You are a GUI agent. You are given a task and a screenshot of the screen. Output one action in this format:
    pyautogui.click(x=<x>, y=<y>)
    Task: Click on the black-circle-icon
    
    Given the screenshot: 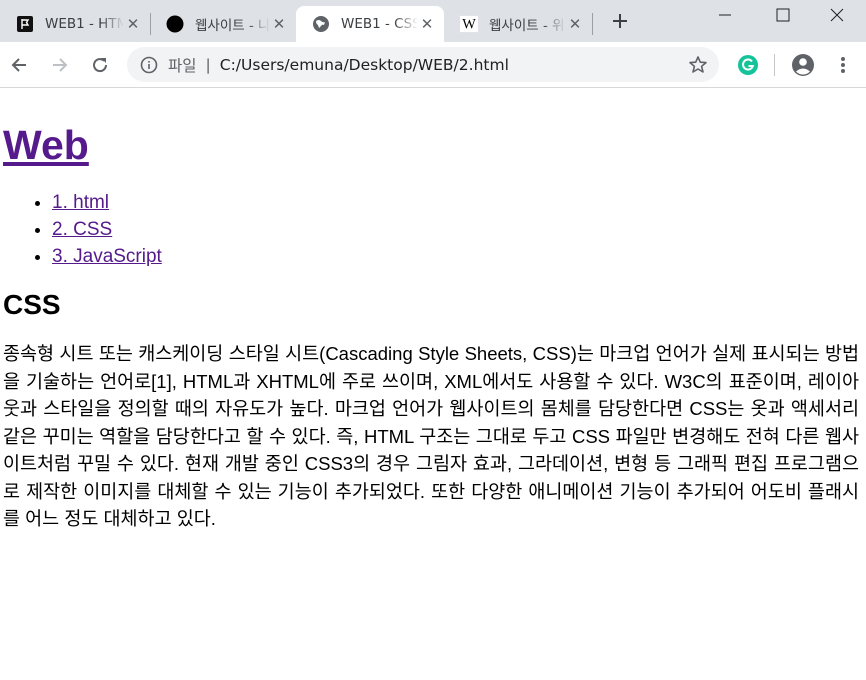 What is the action you would take?
    pyautogui.click(x=175, y=24)
    